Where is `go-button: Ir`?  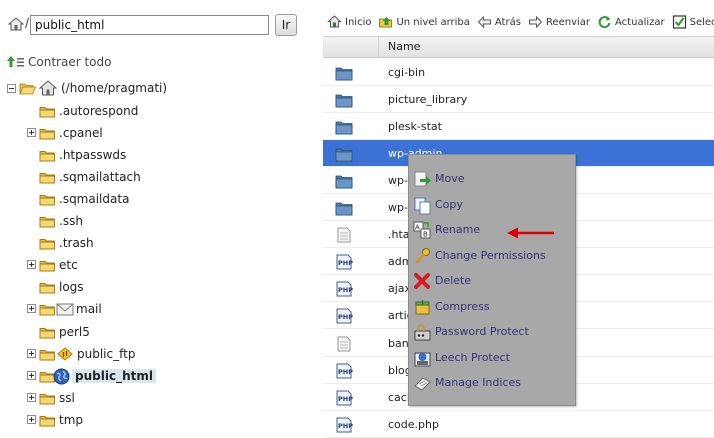 go-button: Ir is located at coordinates (286, 25).